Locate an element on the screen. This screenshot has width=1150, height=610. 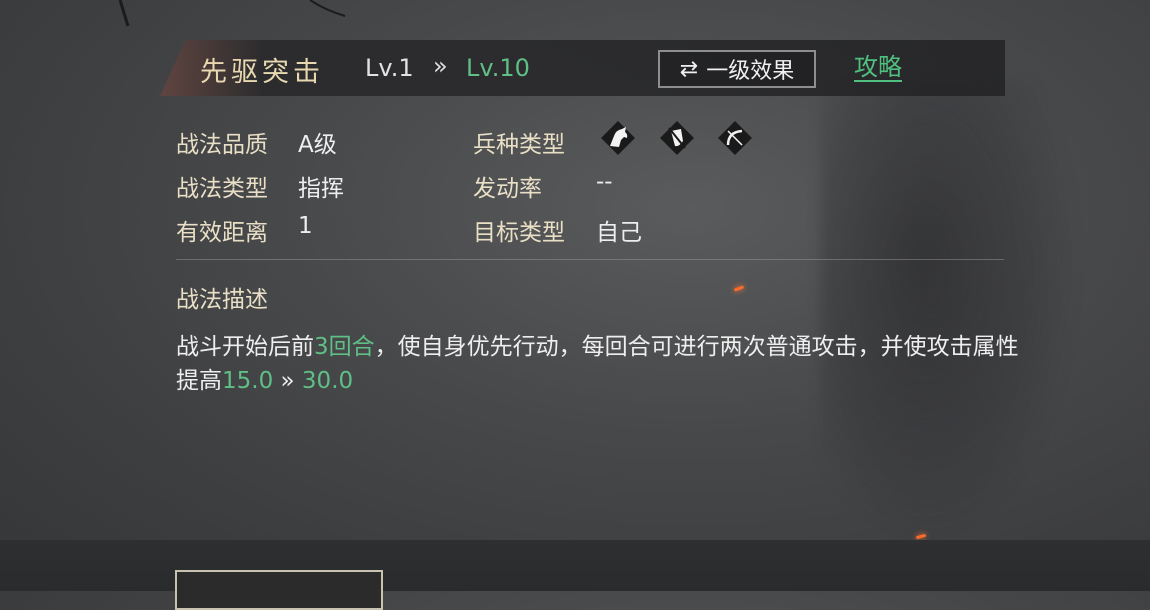
cavalry-horse-icon is located at coordinates (618, 138).